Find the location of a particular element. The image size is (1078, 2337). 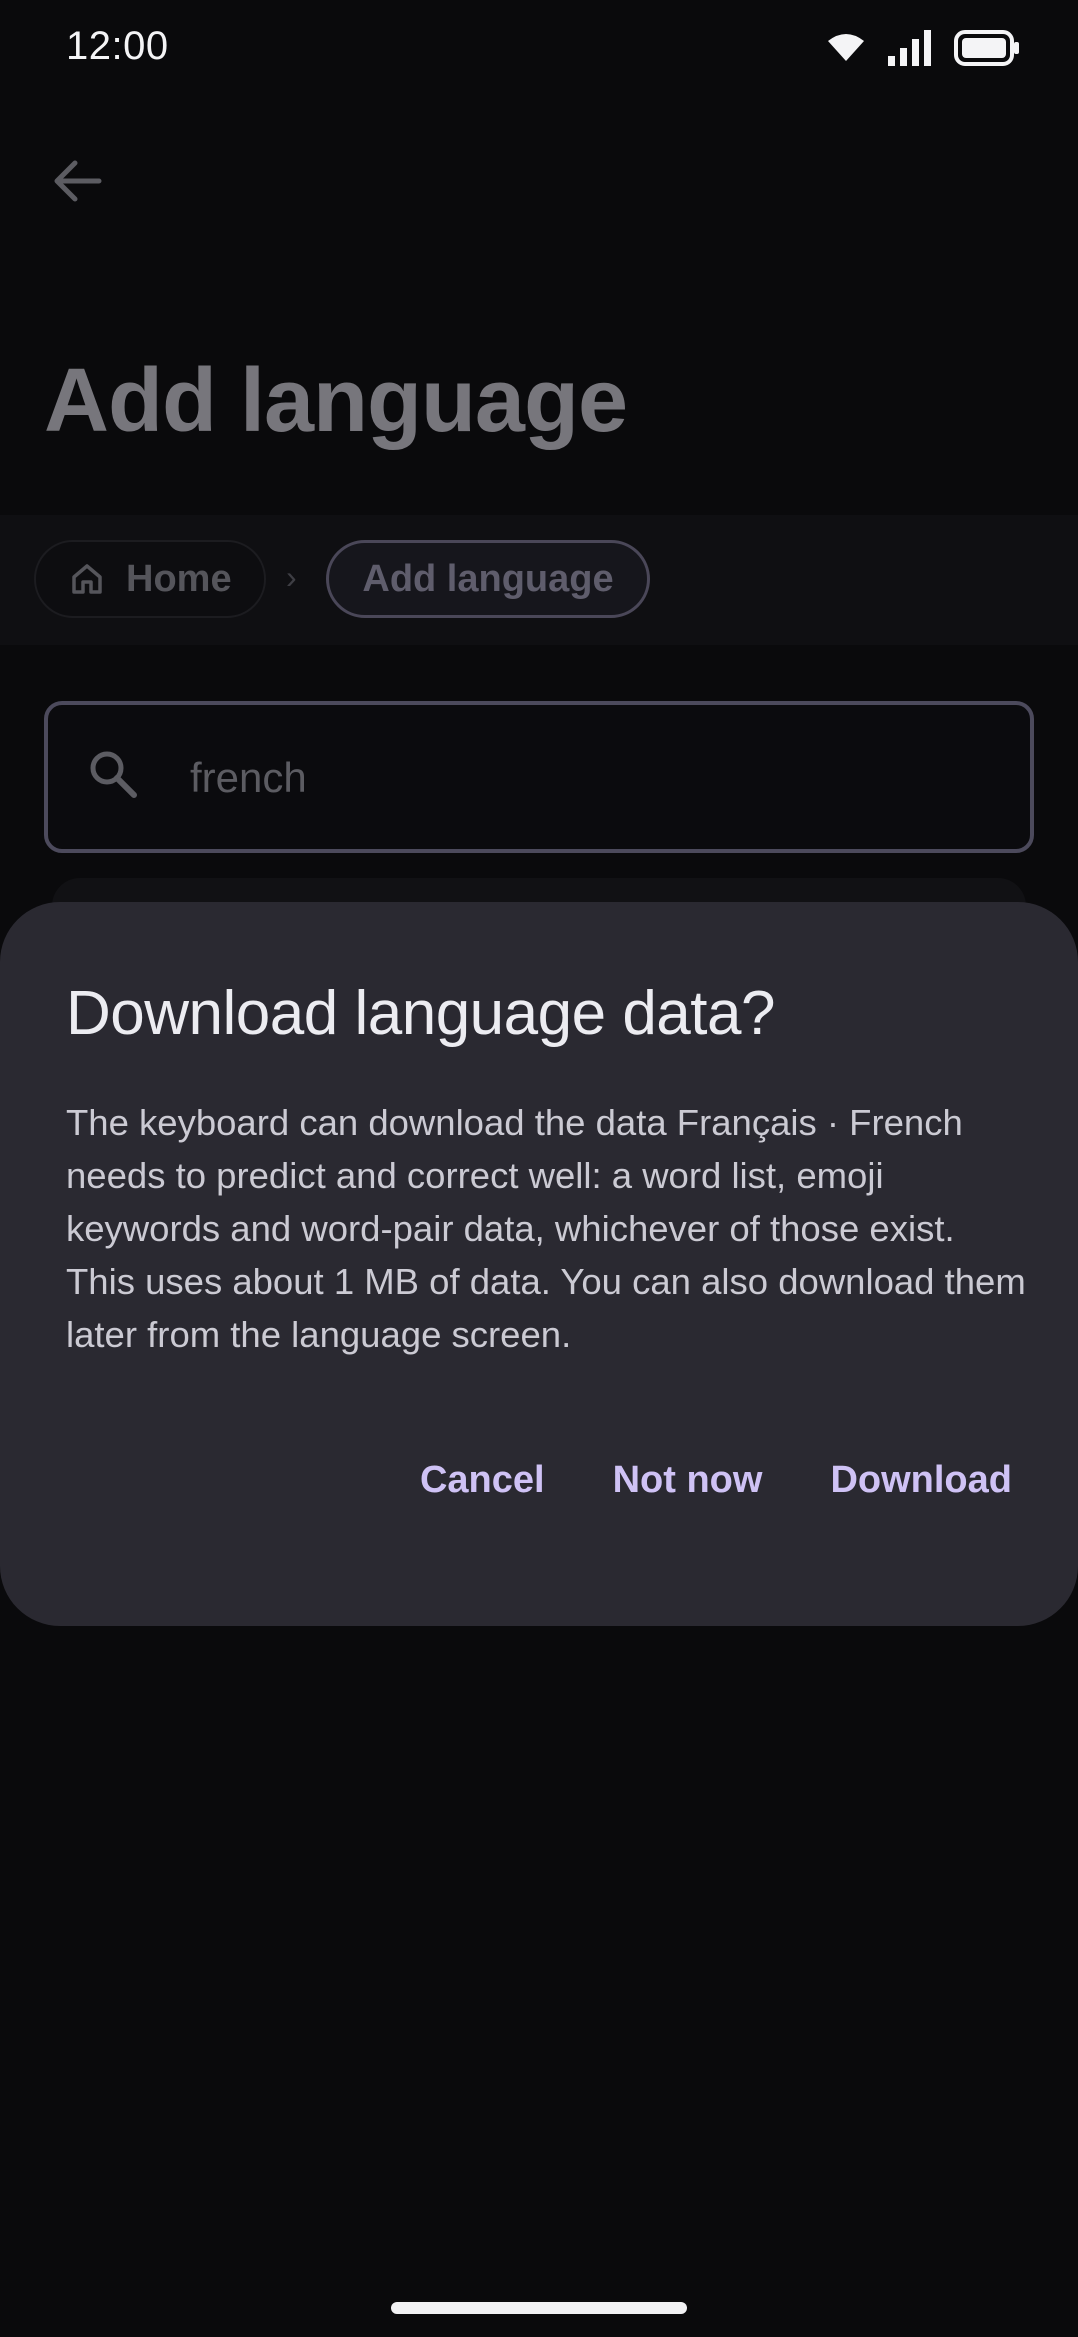

battery-icon is located at coordinates (987, 48).